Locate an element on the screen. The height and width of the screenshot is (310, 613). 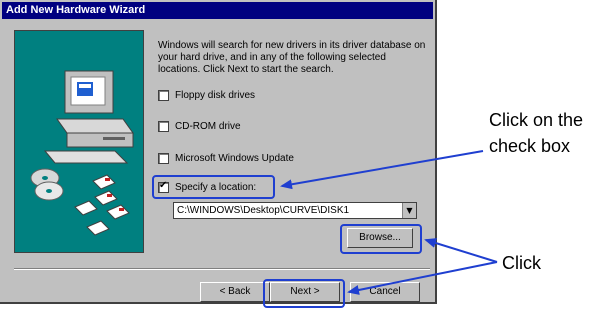
callout-checkbox-line1: Click on the is located at coordinates (536, 120).